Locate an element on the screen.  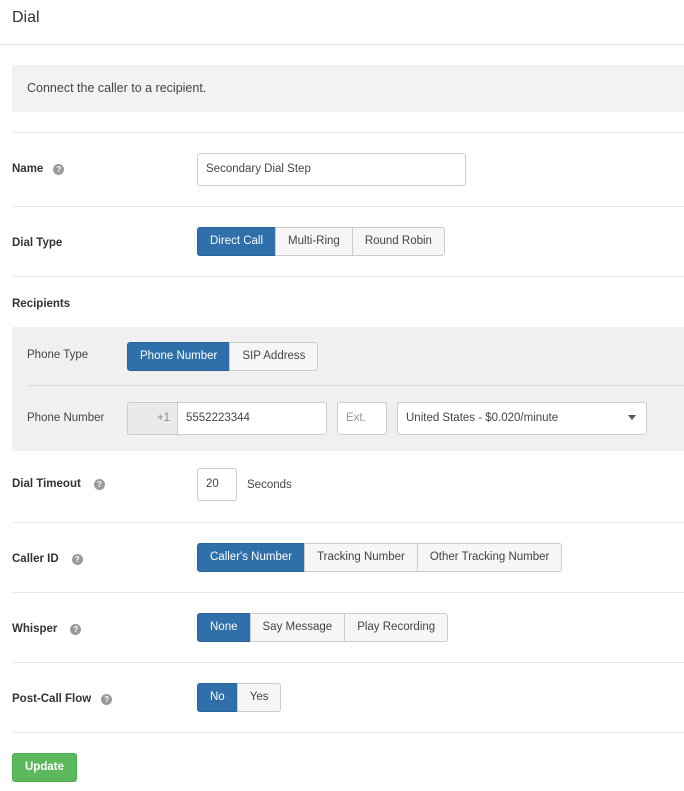
whisper-say-message: Say Message is located at coordinates (297, 627).